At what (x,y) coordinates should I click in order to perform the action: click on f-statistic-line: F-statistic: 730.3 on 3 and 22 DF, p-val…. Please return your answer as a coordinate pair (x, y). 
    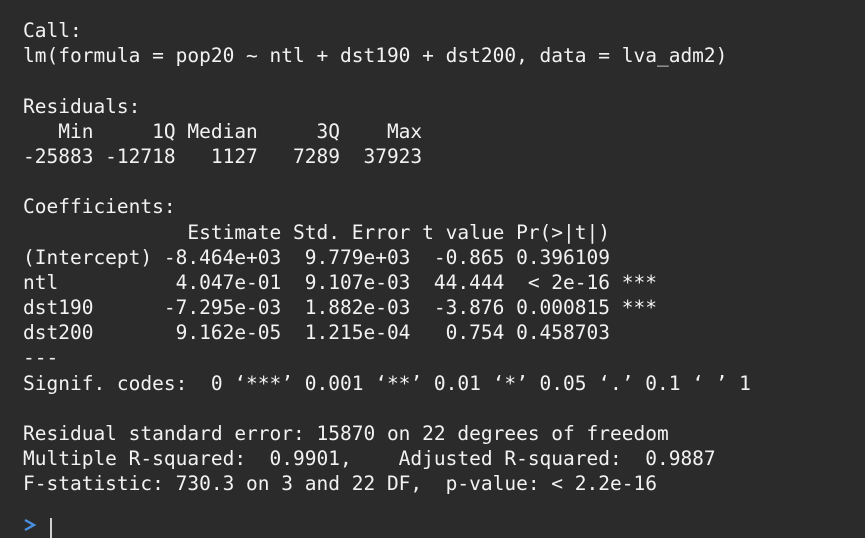
    Looking at the image, I should click on (340, 484).